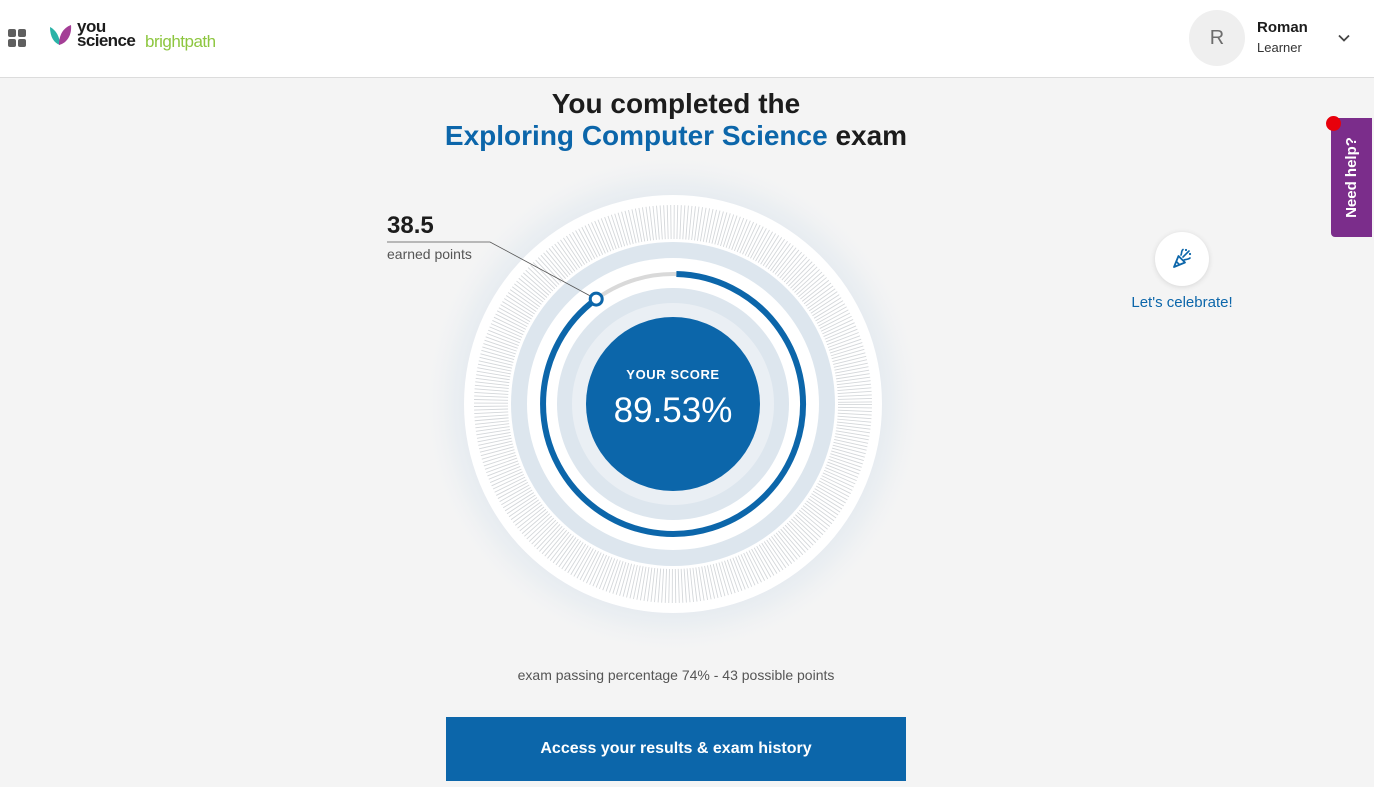  Describe the element at coordinates (17, 38) in the screenshot. I see `apps-grid-icon` at that location.